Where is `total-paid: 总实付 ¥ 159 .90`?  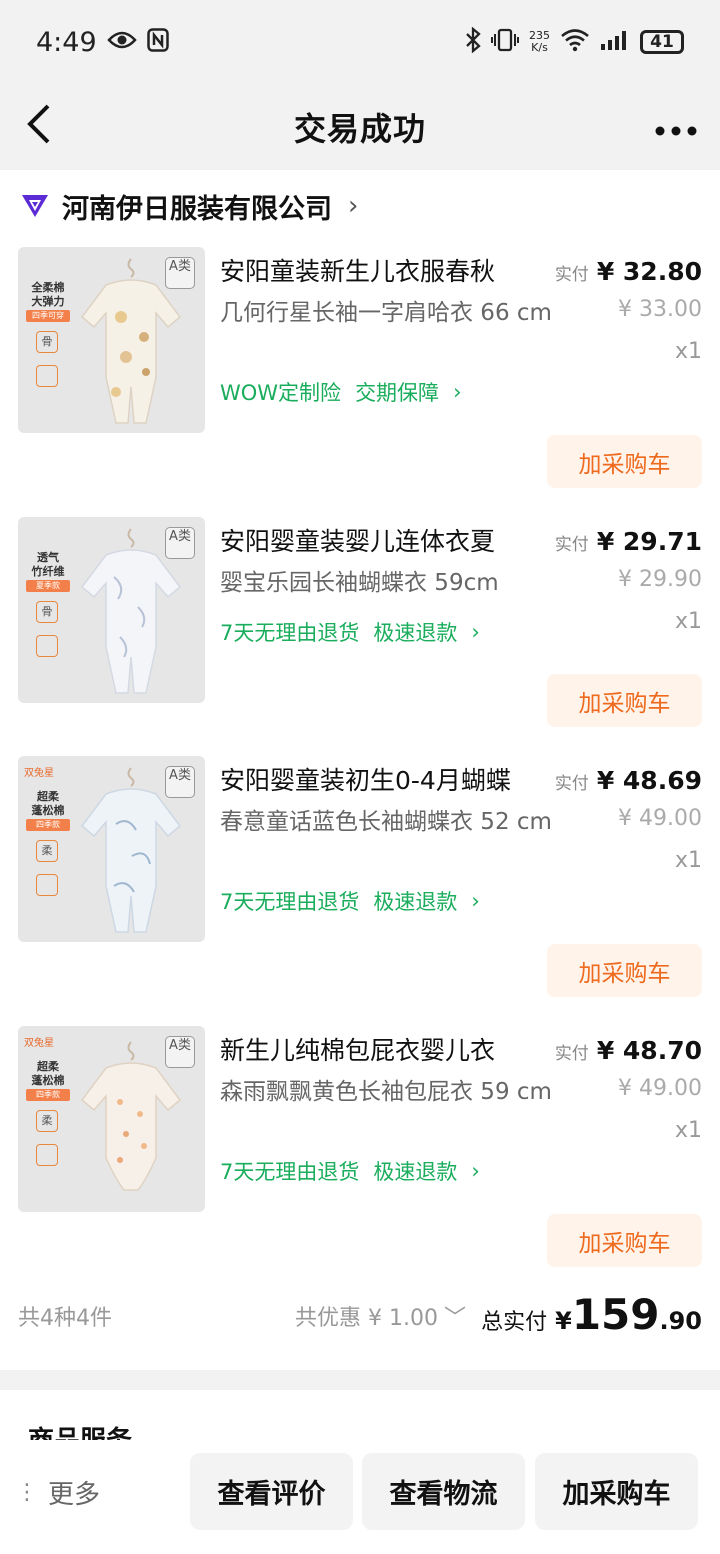
total-paid: 总实付 ¥ 159 .90 is located at coordinates (591, 1314).